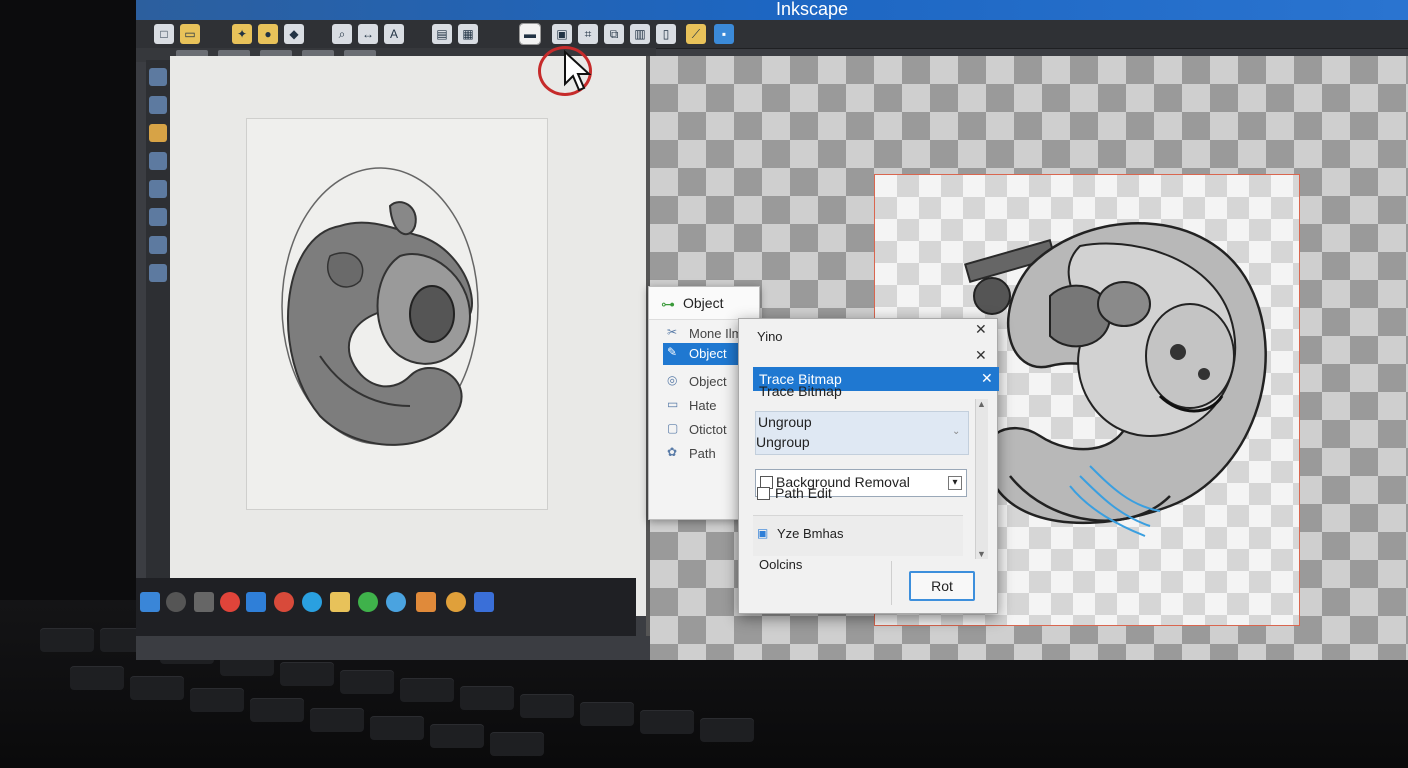  What do you see at coordinates (342, 34) in the screenshot?
I see `zoom-icon: ⌕` at bounding box center [342, 34].